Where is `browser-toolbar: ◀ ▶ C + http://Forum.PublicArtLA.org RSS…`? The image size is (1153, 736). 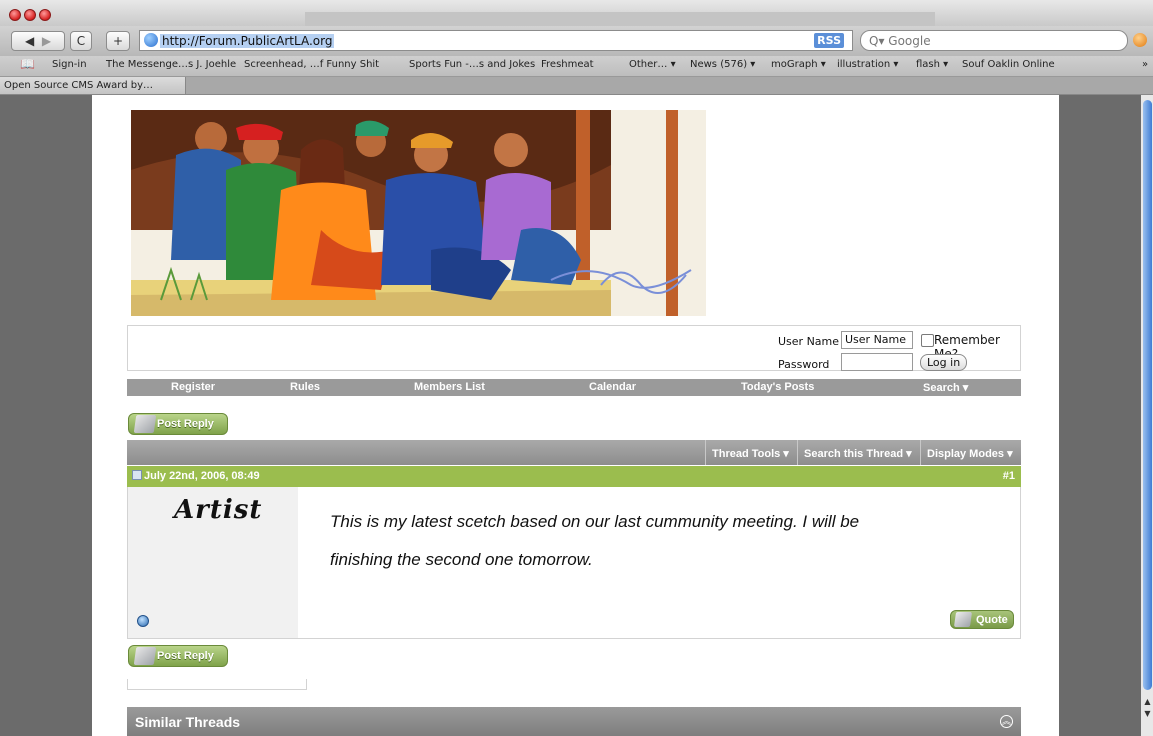
browser-toolbar: ◀ ▶ C + http://Forum.PublicArtLA.org RSS… is located at coordinates (576, 41).